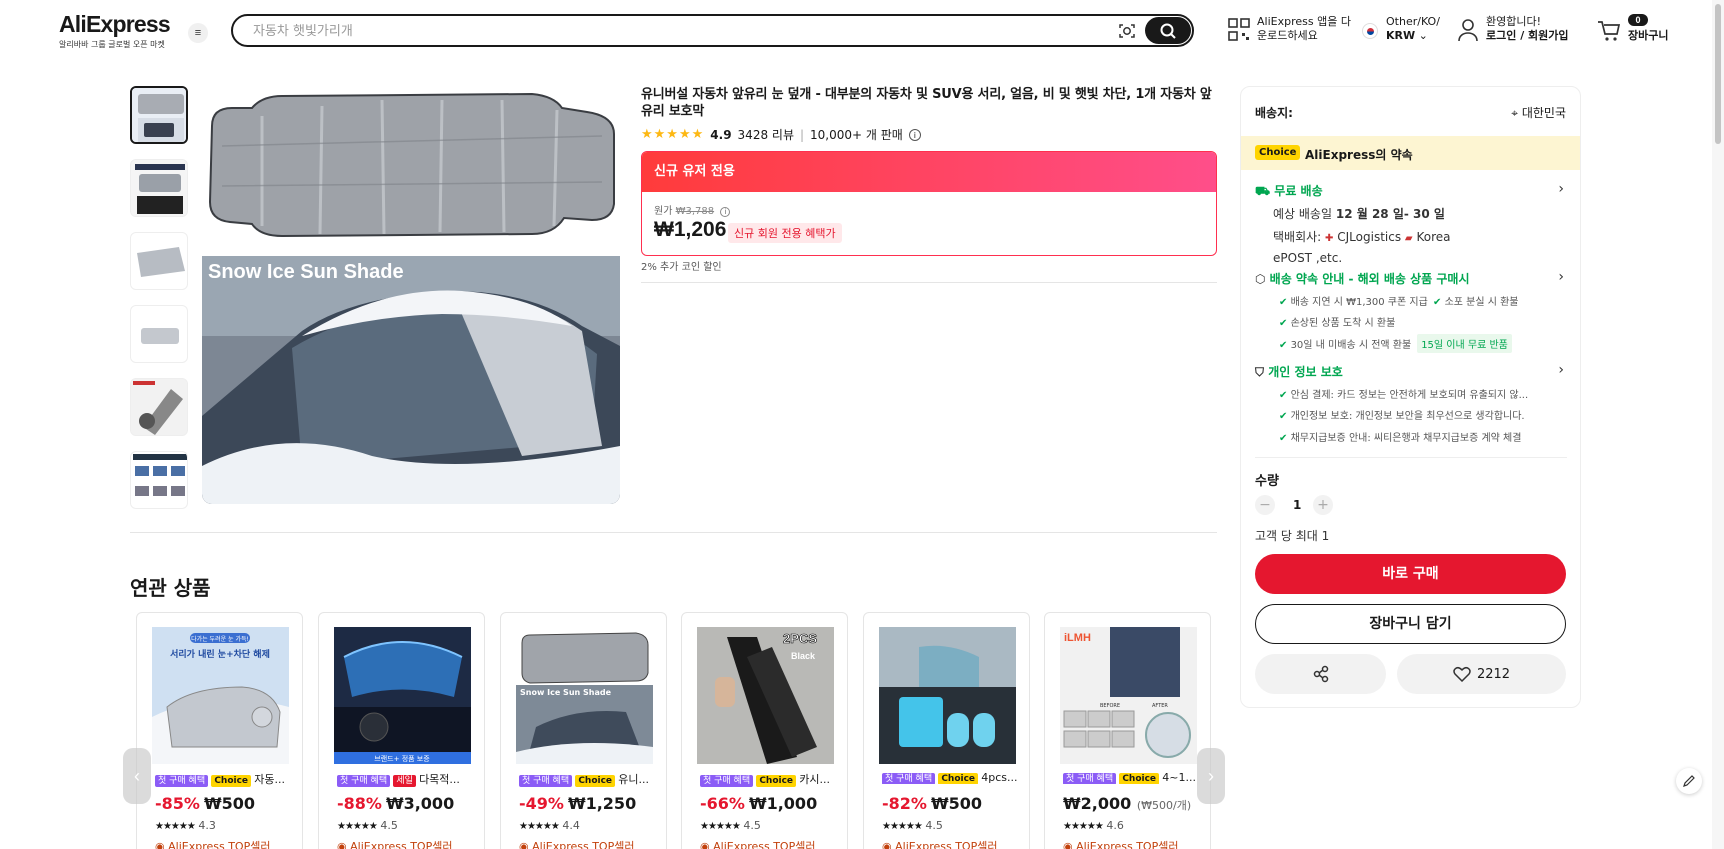 The width and height of the screenshot is (1724, 849). What do you see at coordinates (1718, 74) in the screenshot?
I see `scrollbar-thumb` at bounding box center [1718, 74].